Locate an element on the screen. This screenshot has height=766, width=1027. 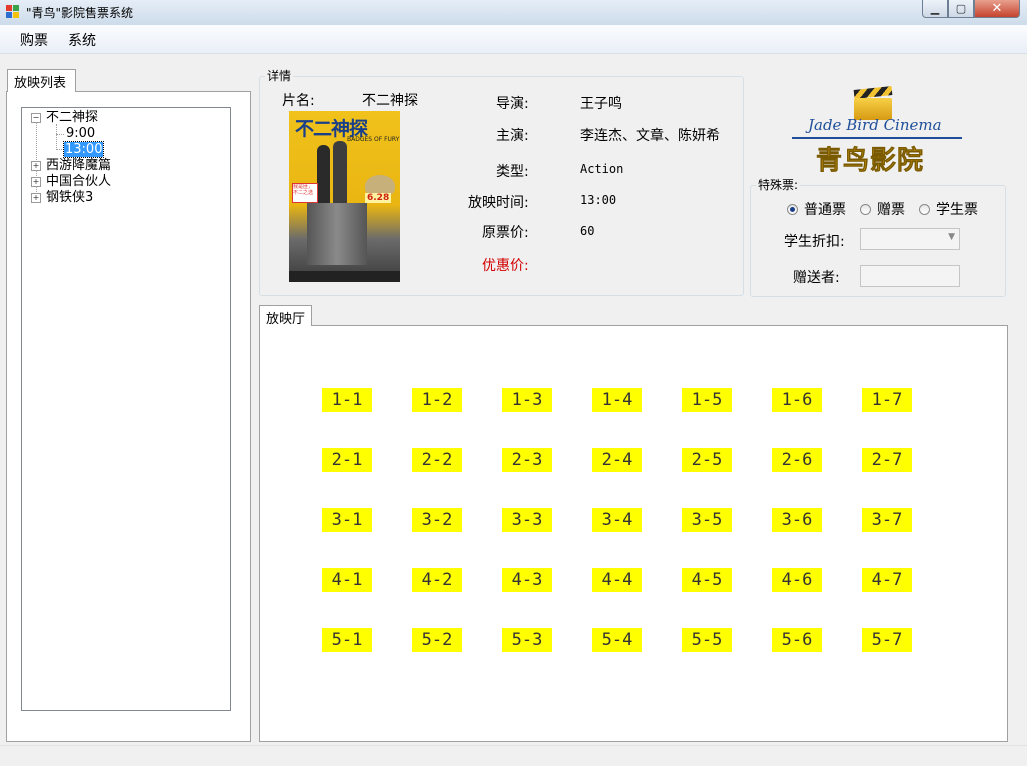
seat-button: 5-7 is located at coordinates (887, 640).